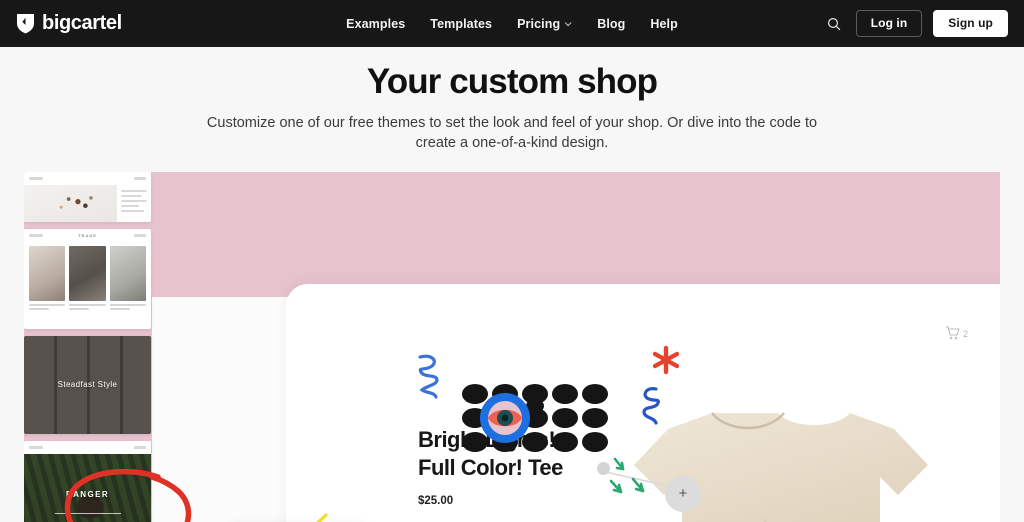 This screenshot has height=522, width=1024. What do you see at coordinates (70, 203) in the screenshot?
I see `theme-card-image` at bounding box center [70, 203].